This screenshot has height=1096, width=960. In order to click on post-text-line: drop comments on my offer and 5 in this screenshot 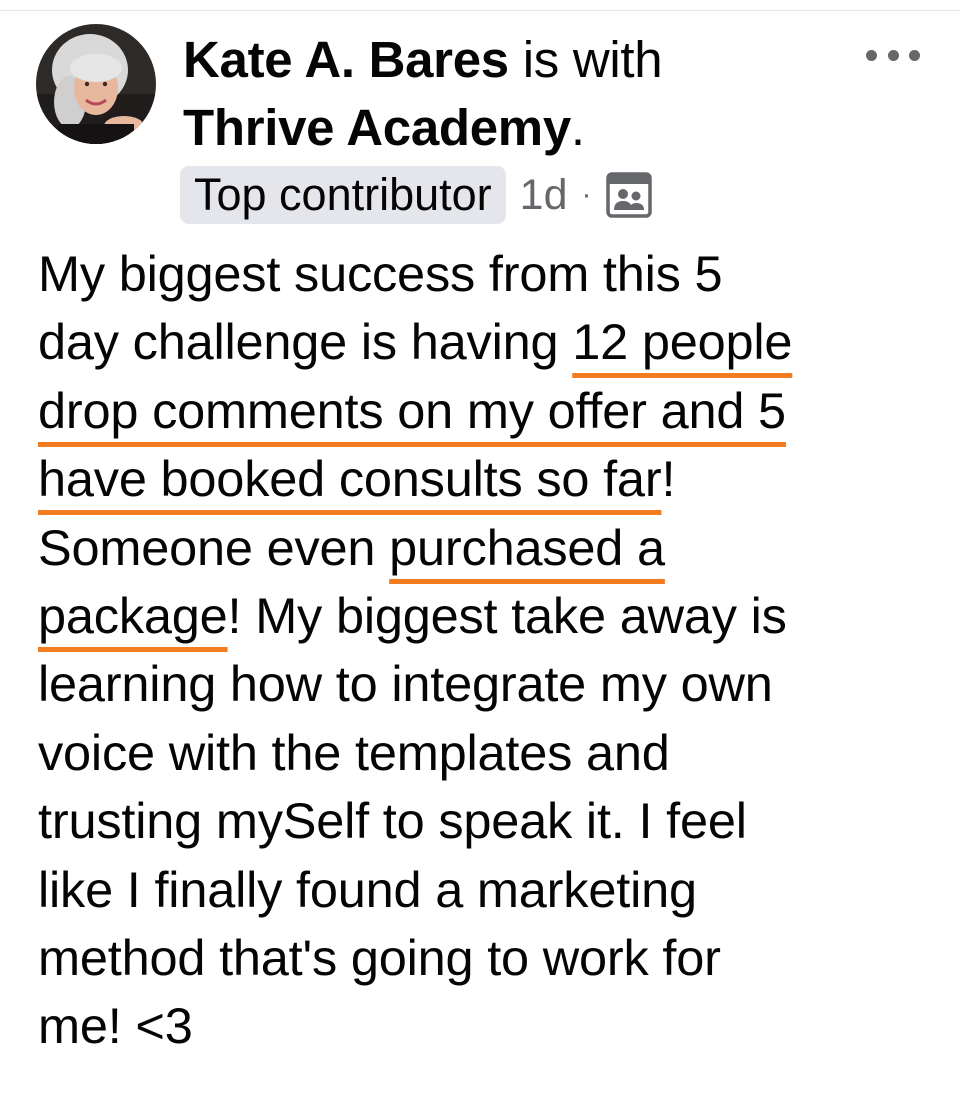, I will do `click(488, 411)`.